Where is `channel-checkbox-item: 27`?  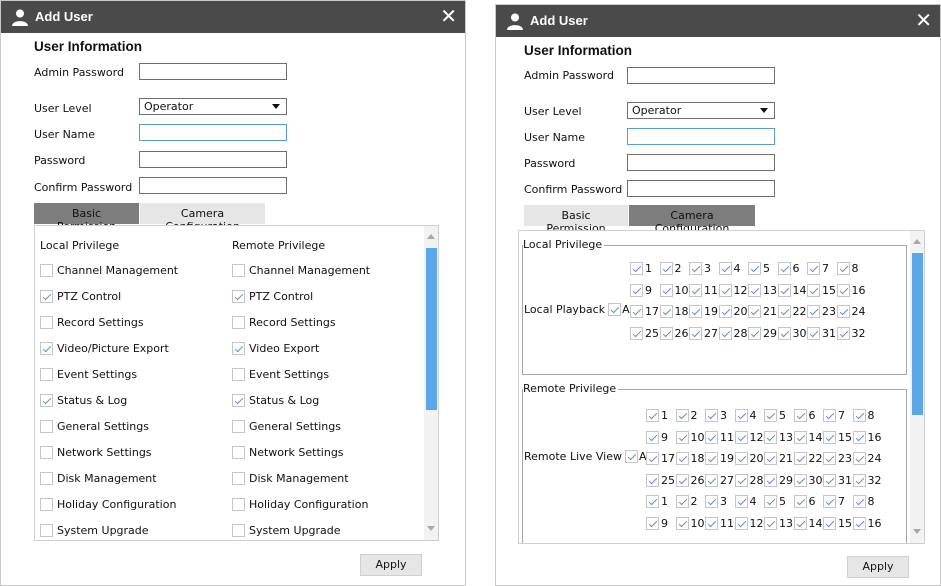
channel-checkbox-item: 27 is located at coordinates (719, 480).